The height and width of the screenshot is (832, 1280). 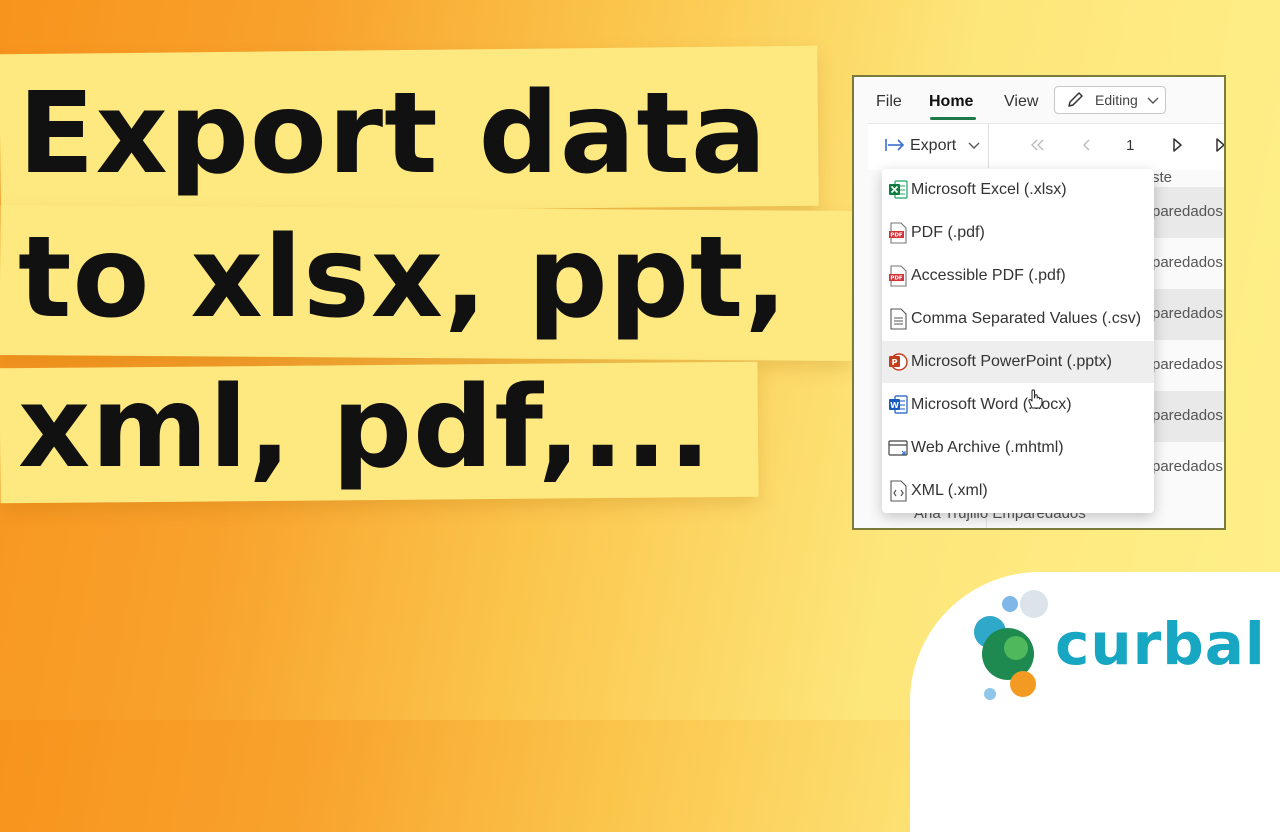 I want to click on tab-view: View, so click(x=1021, y=102).